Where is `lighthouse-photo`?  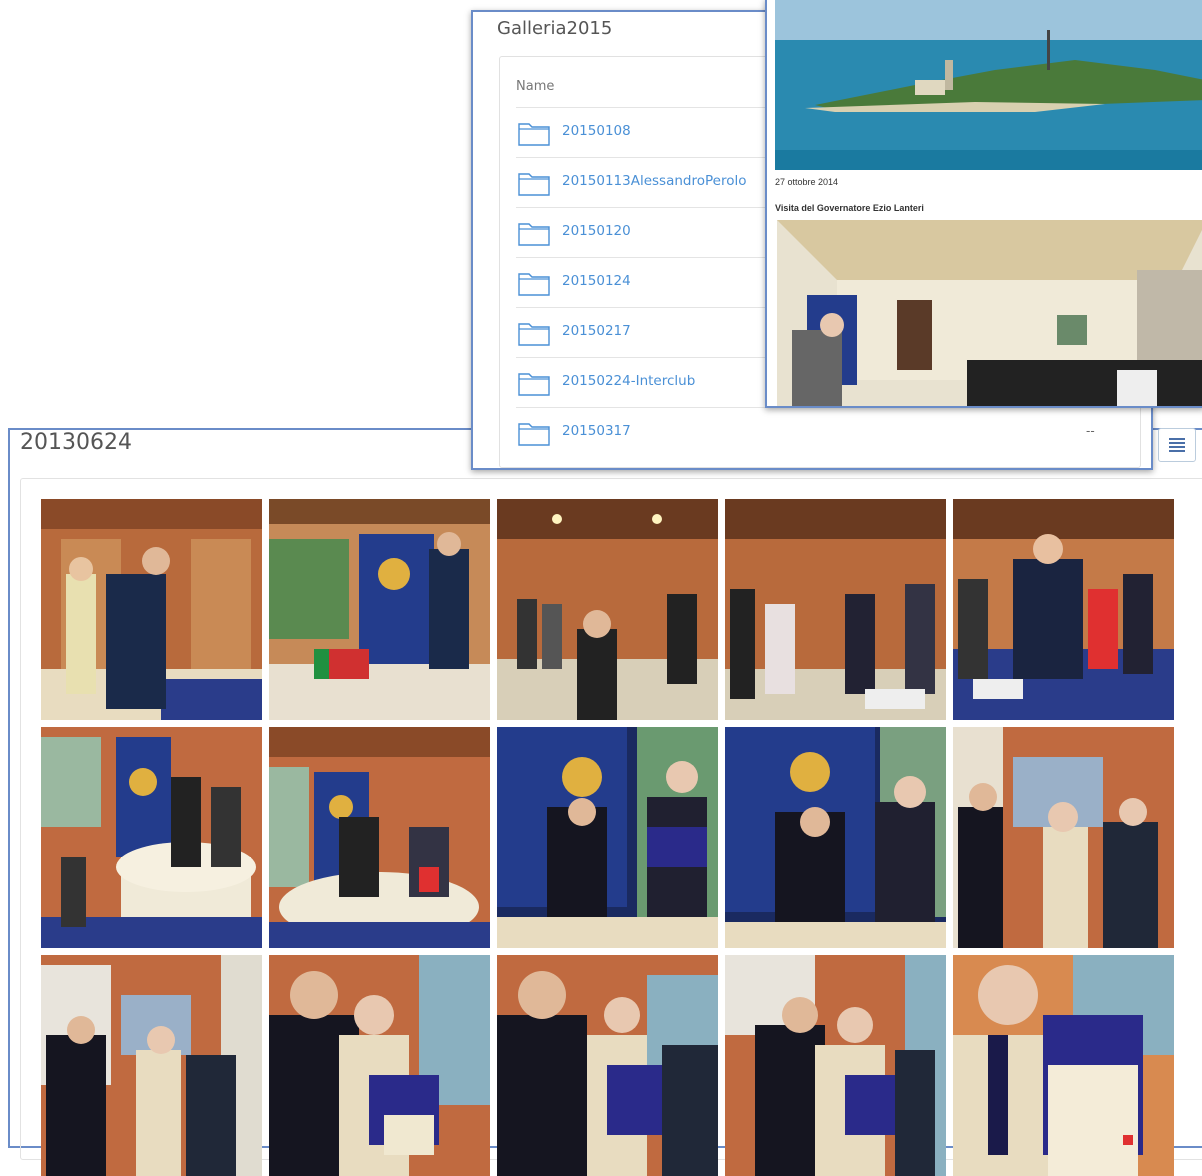
lighthouse-photo is located at coordinates (988, 85).